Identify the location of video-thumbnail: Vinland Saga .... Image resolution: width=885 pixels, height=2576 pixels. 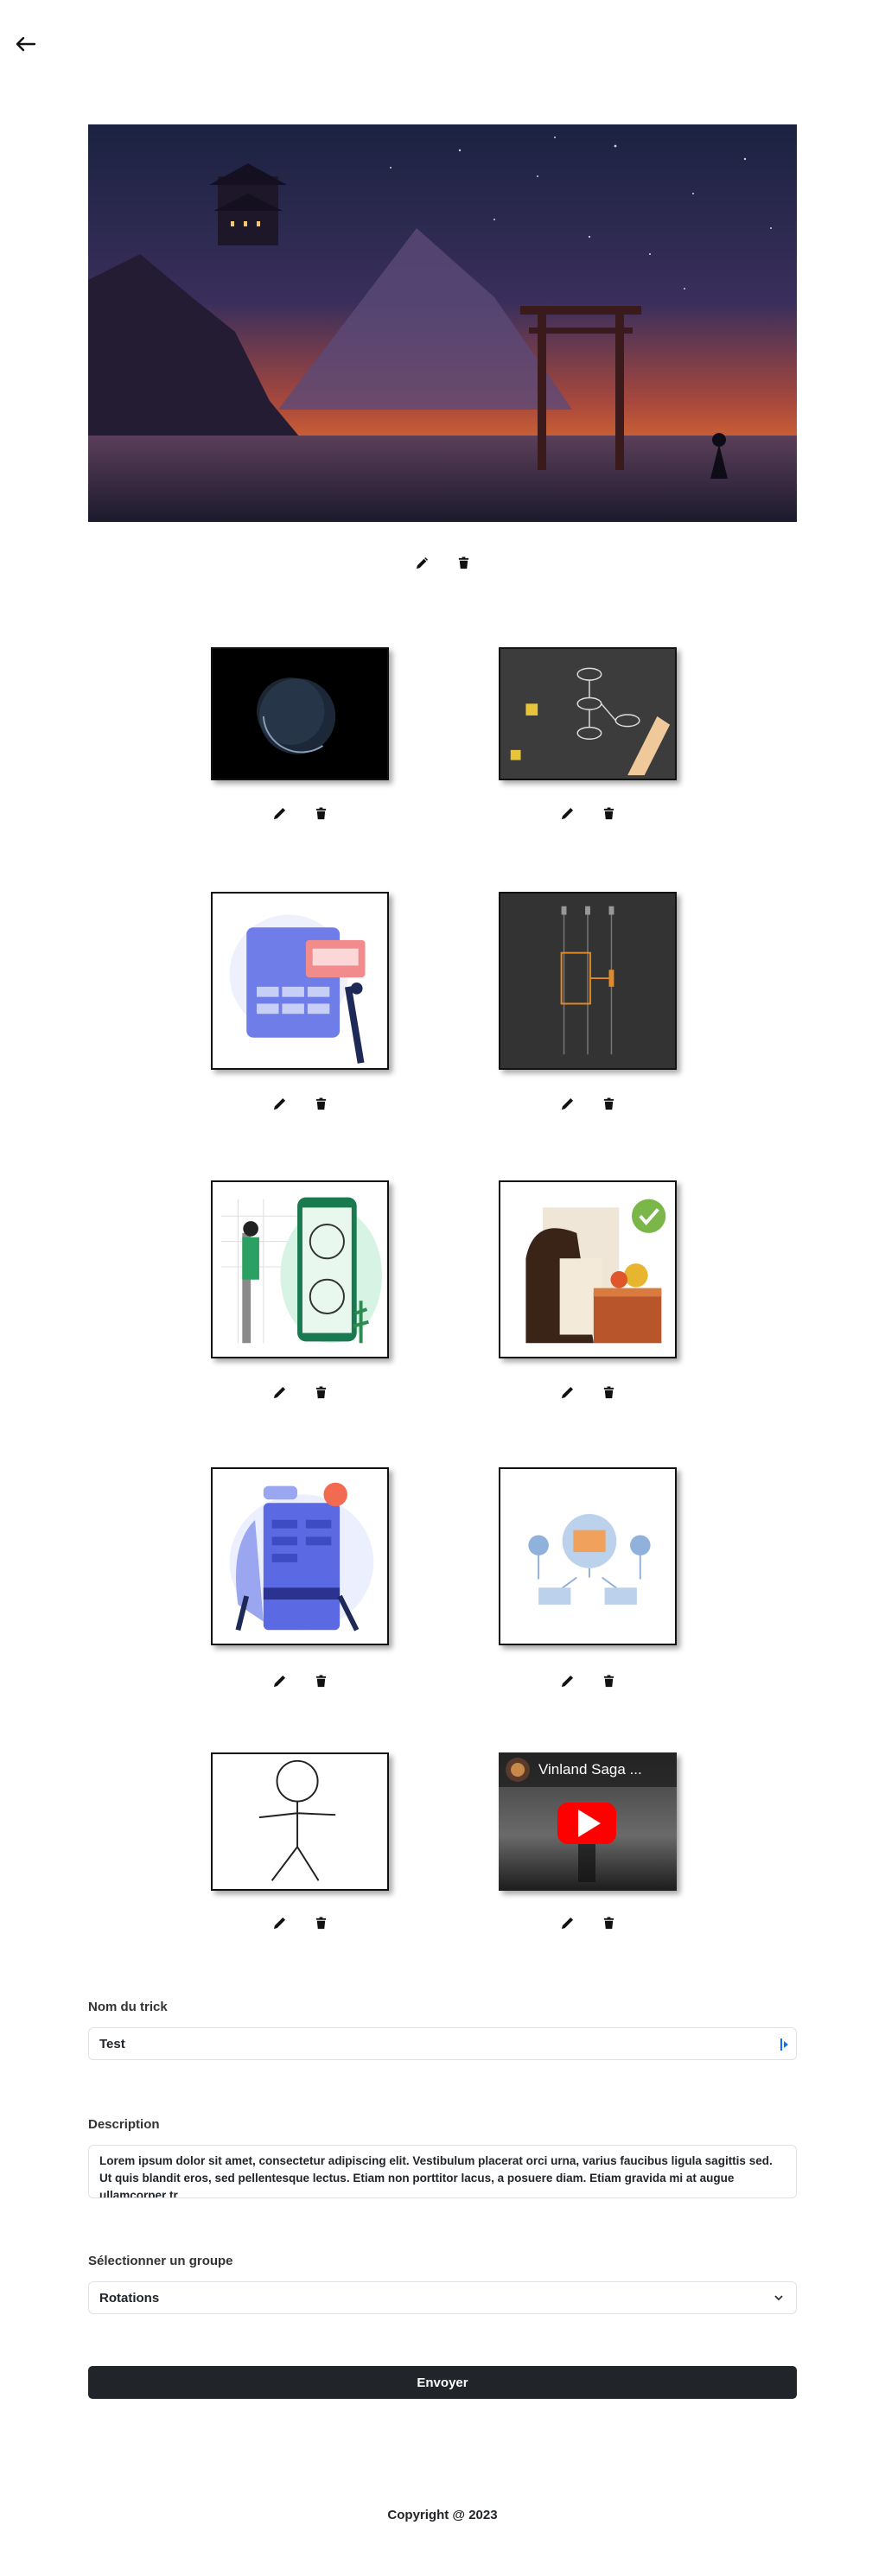
(588, 1822).